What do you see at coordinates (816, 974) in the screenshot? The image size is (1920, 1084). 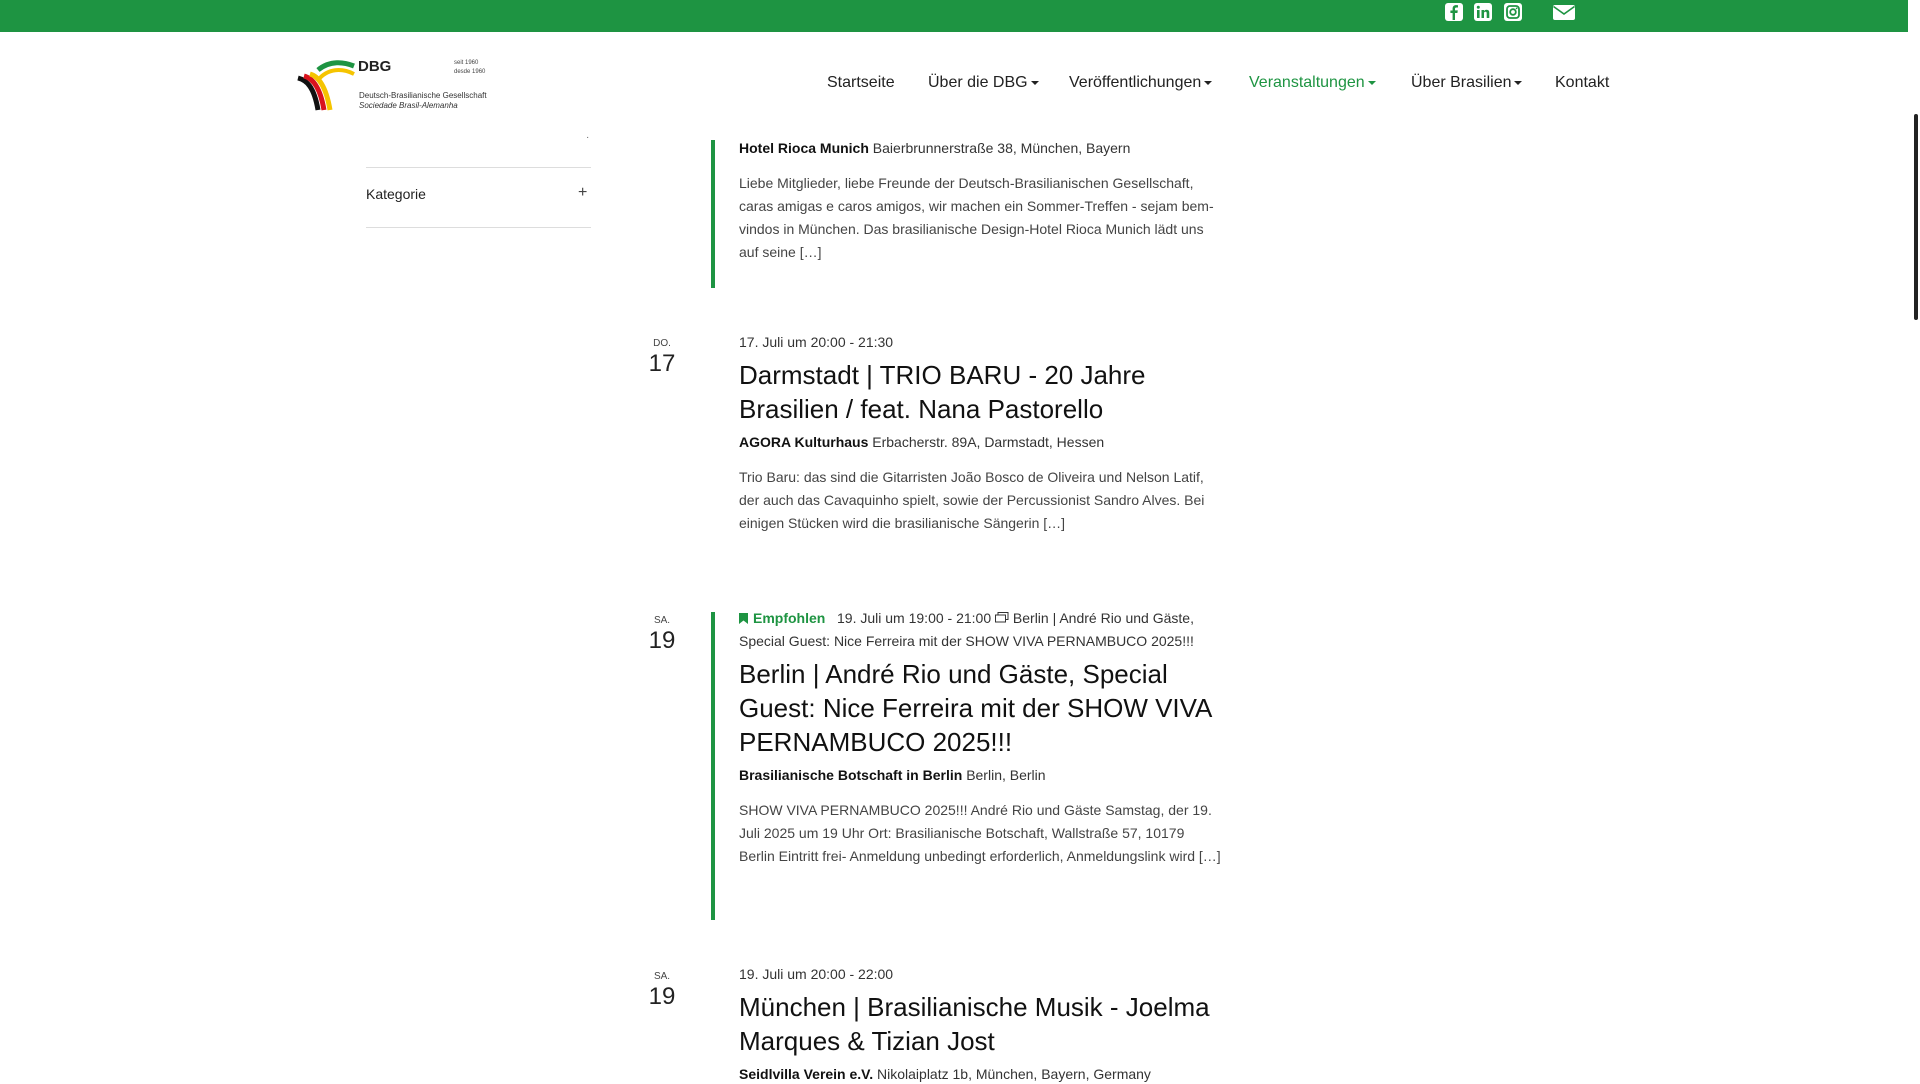 I see `event-datetime: 19. Juli um 20:00 - 22:00` at bounding box center [816, 974].